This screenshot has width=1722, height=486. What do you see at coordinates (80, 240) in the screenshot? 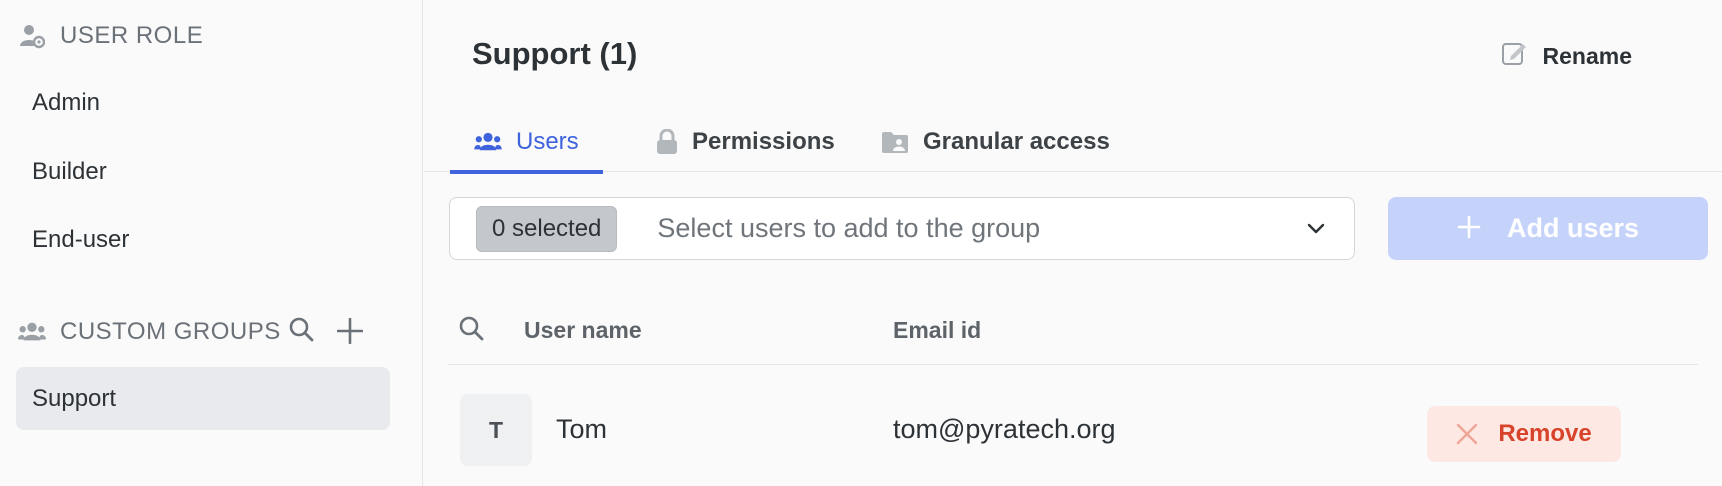
I see `sidebar-item-end-user: End-user` at bounding box center [80, 240].